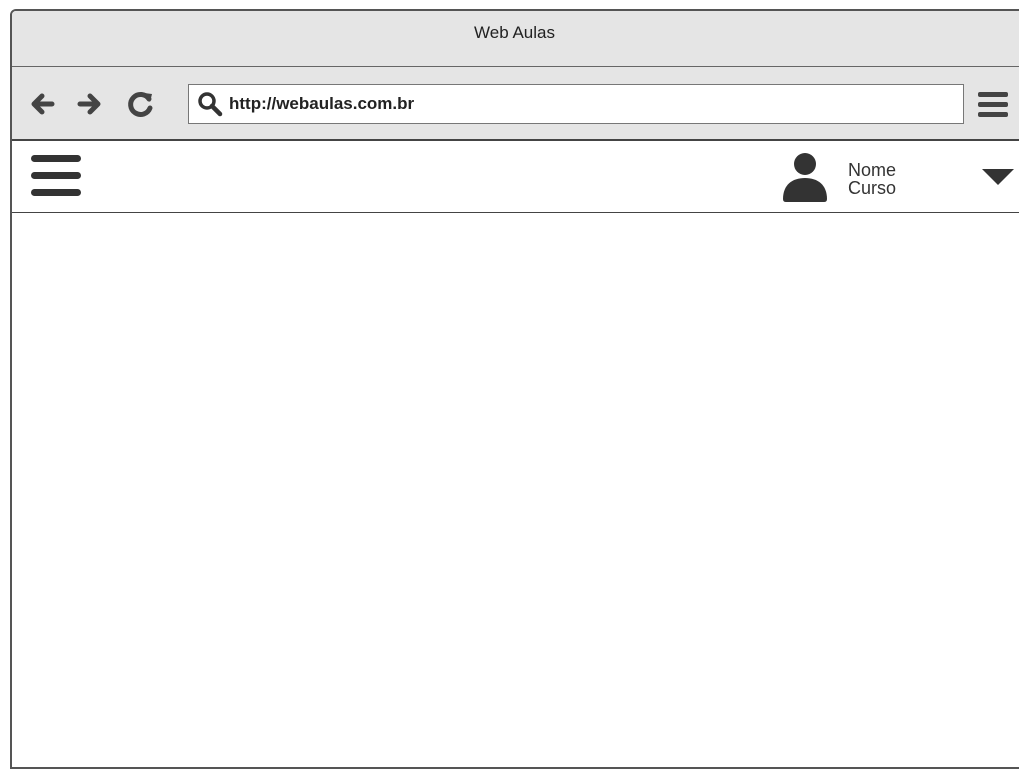 The height and width of the screenshot is (769, 1019). What do you see at coordinates (589, 104) in the screenshot?
I see `url-input` at bounding box center [589, 104].